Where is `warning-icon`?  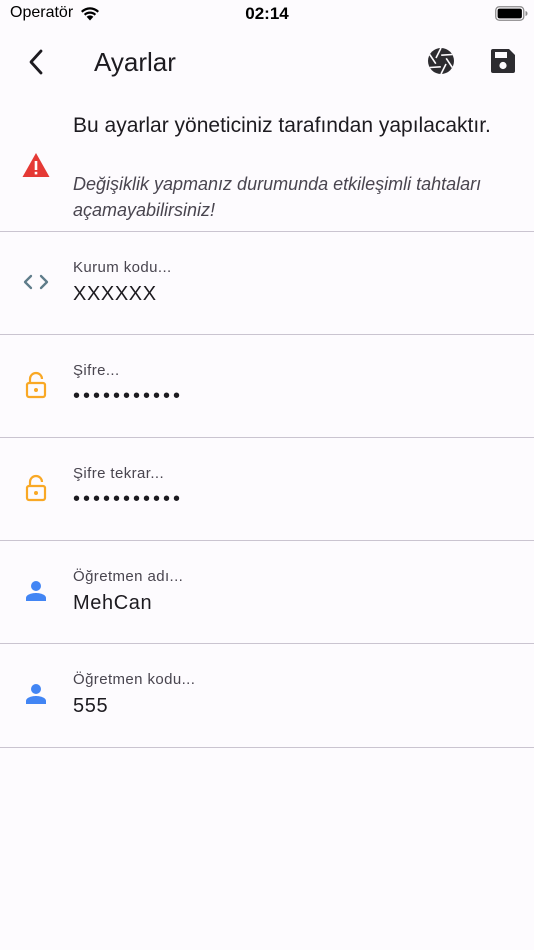
warning-icon is located at coordinates (36, 165).